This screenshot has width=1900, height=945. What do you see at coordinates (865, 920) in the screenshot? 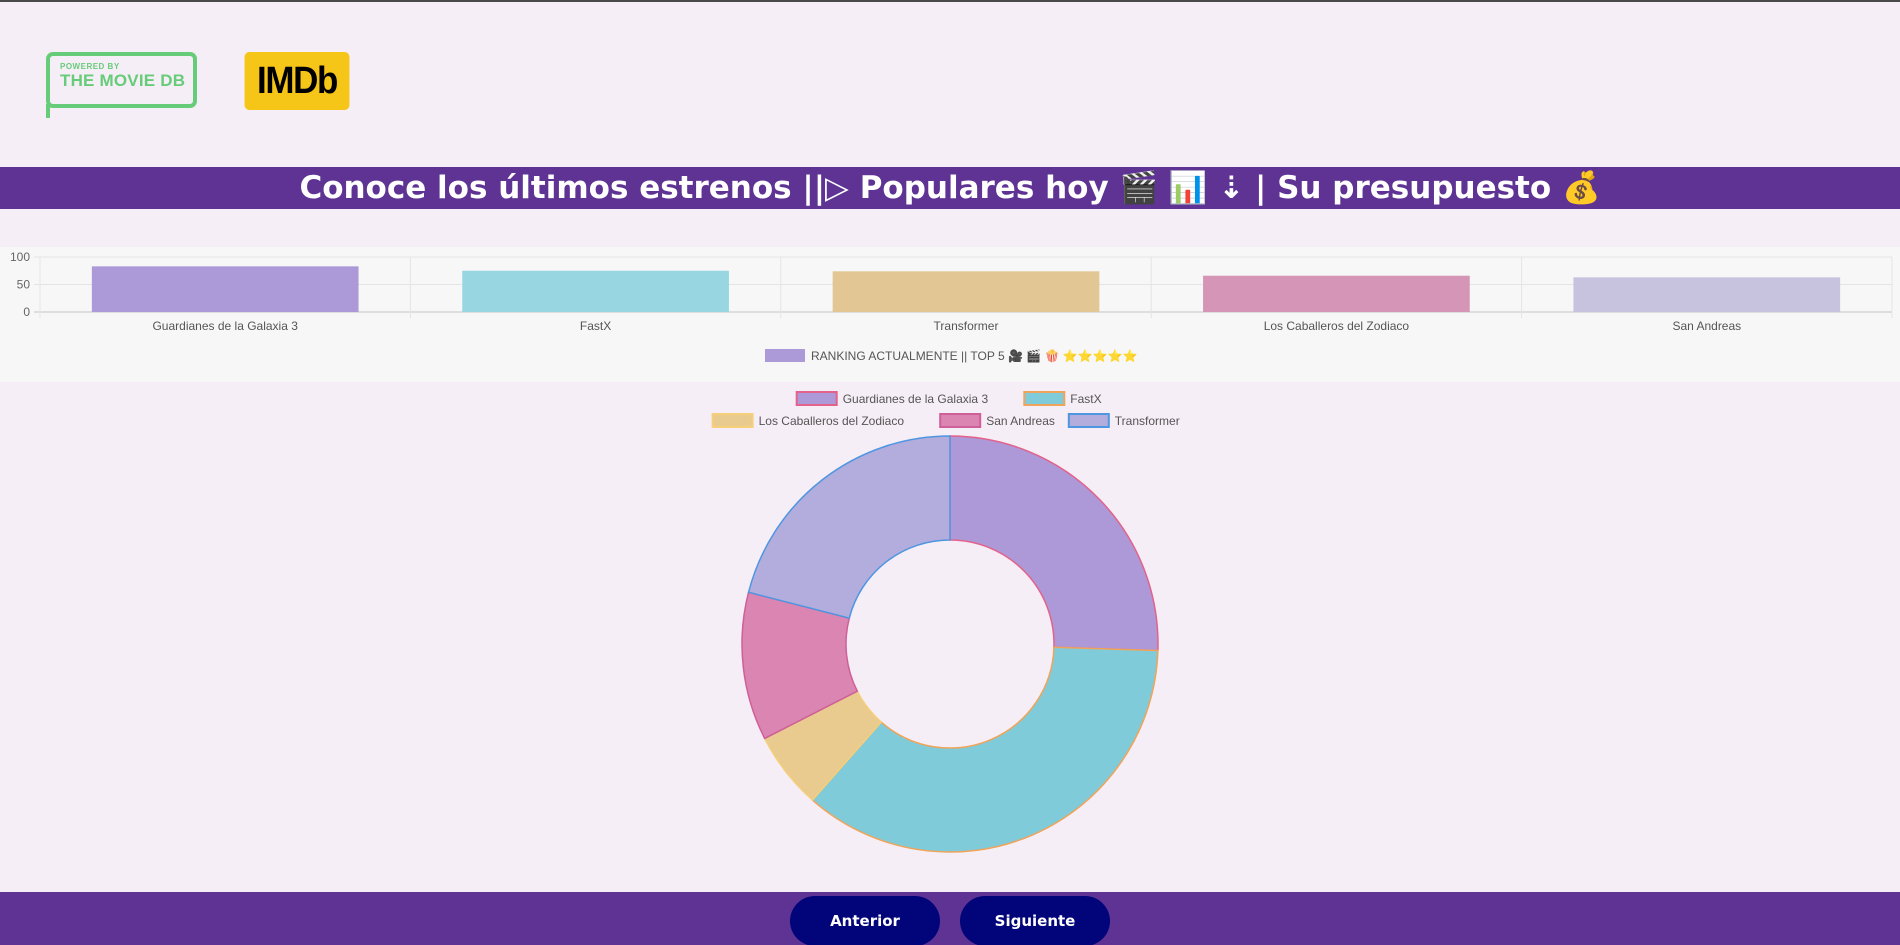
I see `previous-button: Anterior` at bounding box center [865, 920].